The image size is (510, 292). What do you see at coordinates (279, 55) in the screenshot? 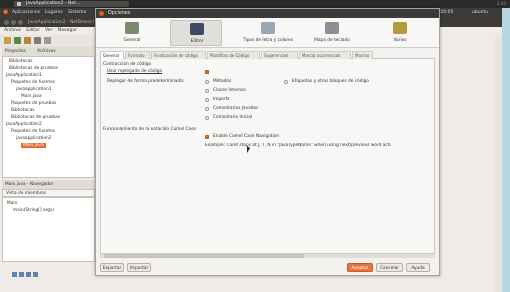
I see `tab-sugerencias: Sugerencias` at bounding box center [279, 55].